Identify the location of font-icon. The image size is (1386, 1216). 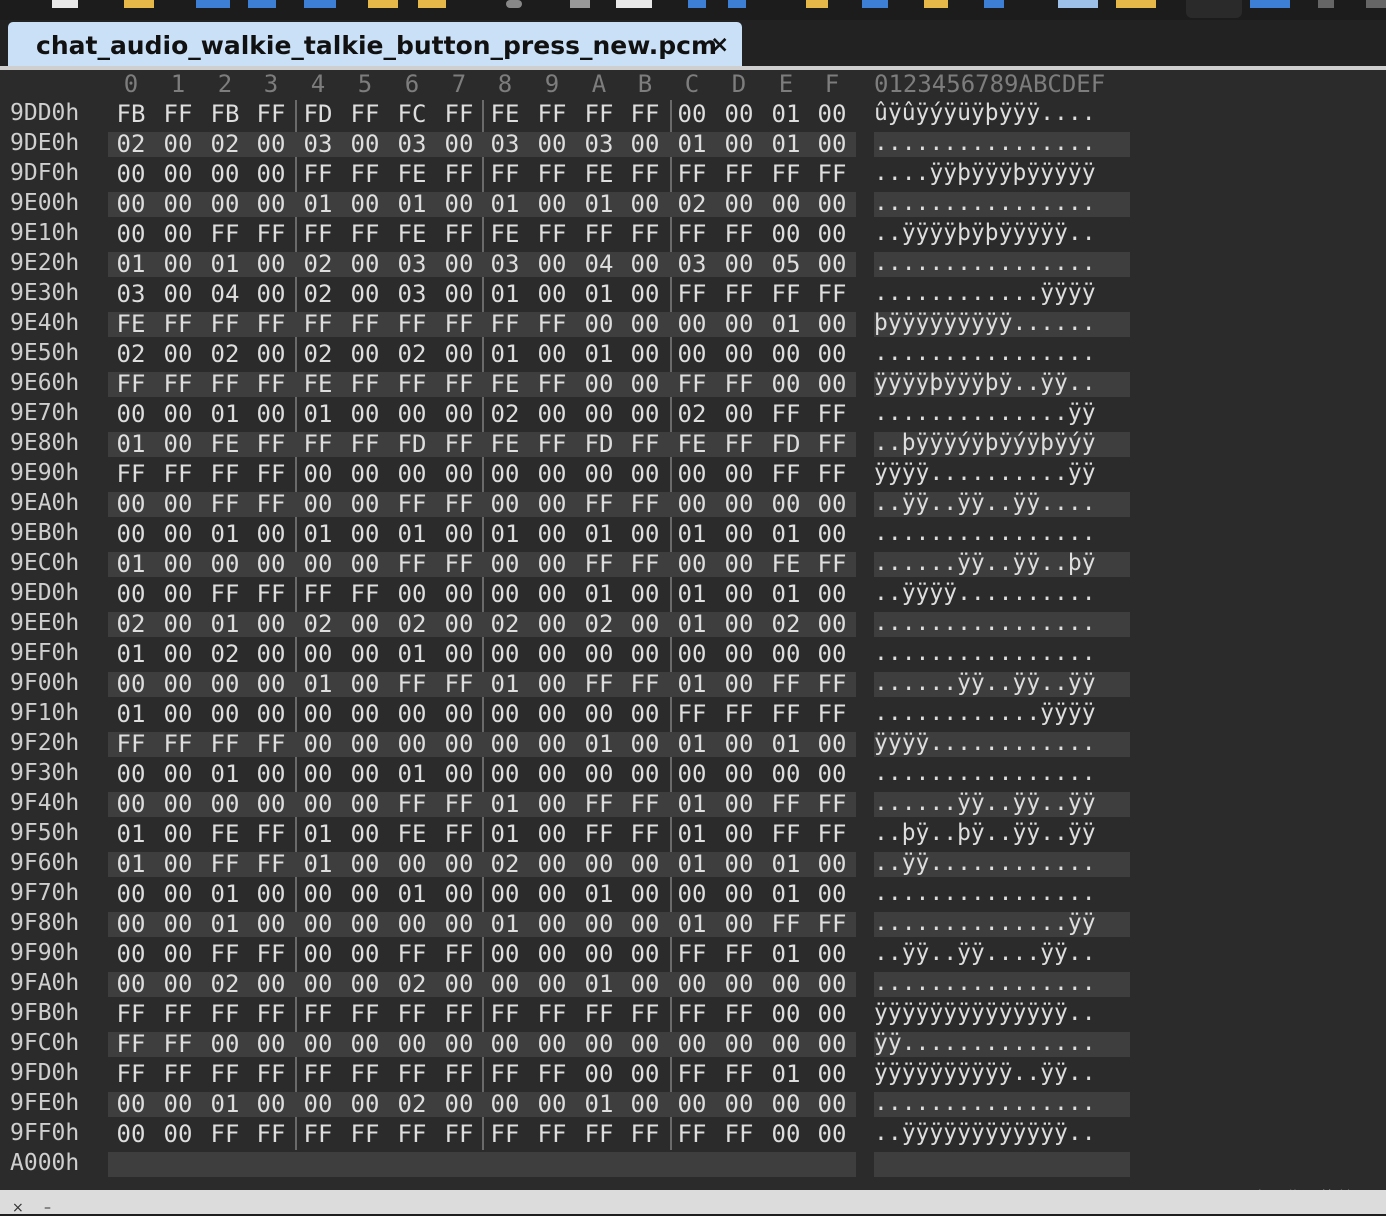
(875, 4).